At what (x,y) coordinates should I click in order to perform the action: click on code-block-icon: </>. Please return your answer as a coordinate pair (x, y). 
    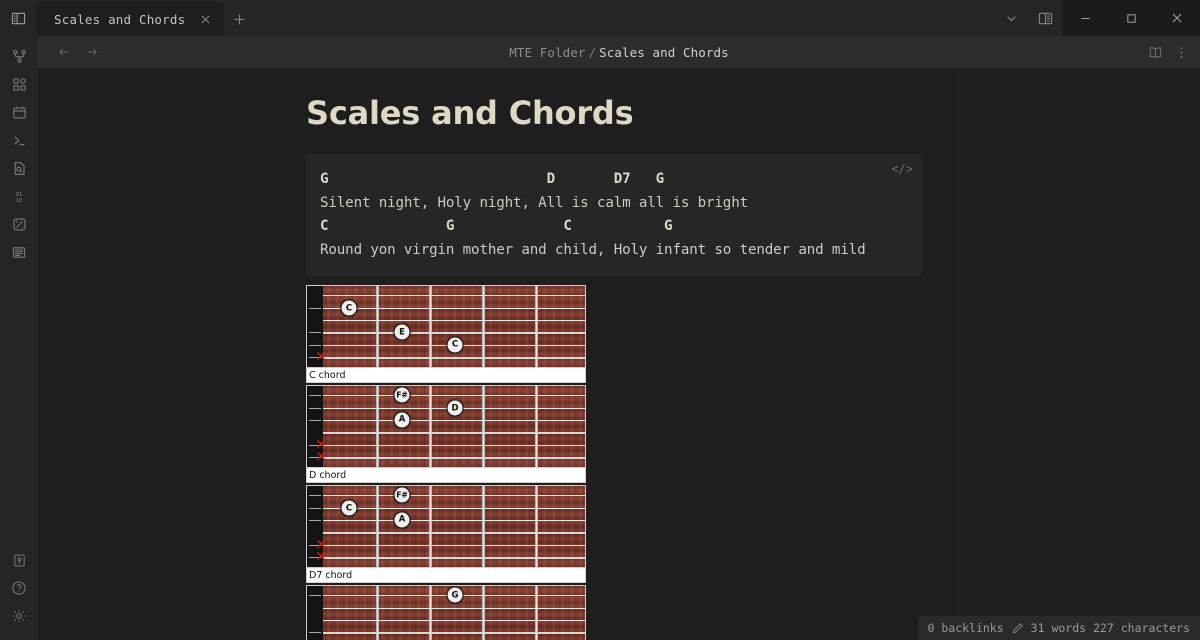
    Looking at the image, I should click on (902, 169).